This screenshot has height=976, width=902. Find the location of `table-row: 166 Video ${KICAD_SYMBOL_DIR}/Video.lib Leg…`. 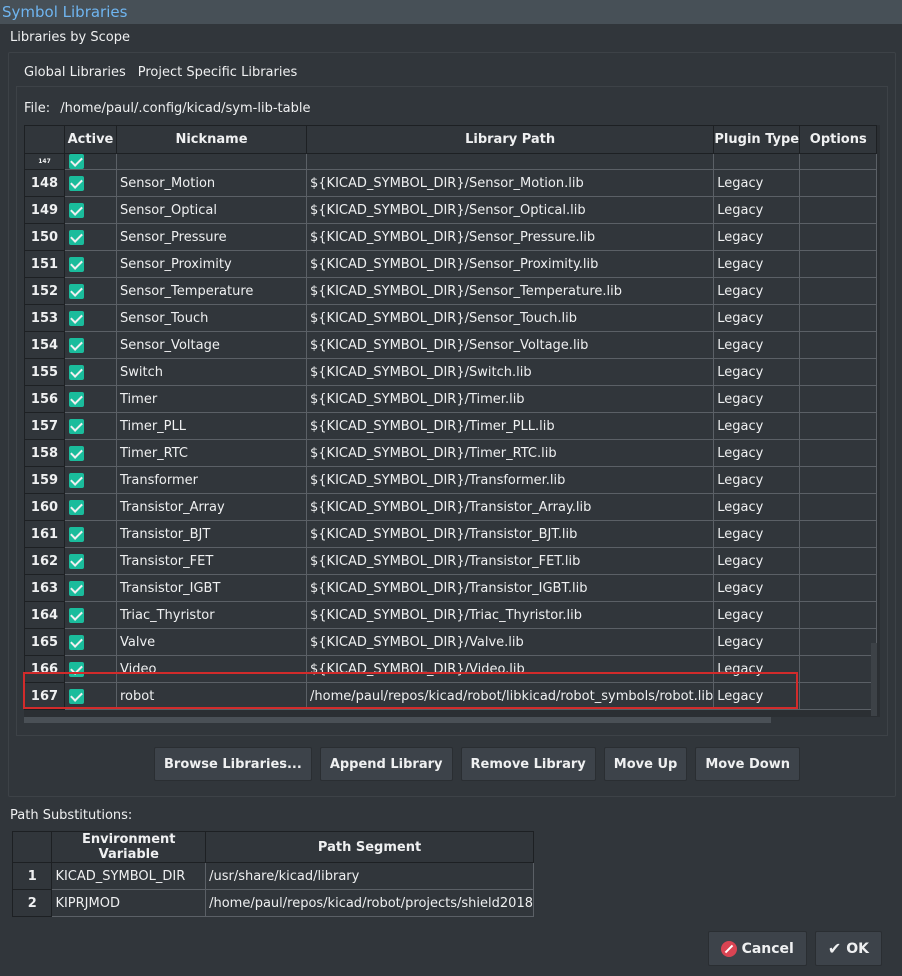

table-row: 166 Video ${KICAD_SYMBOL_DIR}/Video.lib Leg… is located at coordinates (451, 669).